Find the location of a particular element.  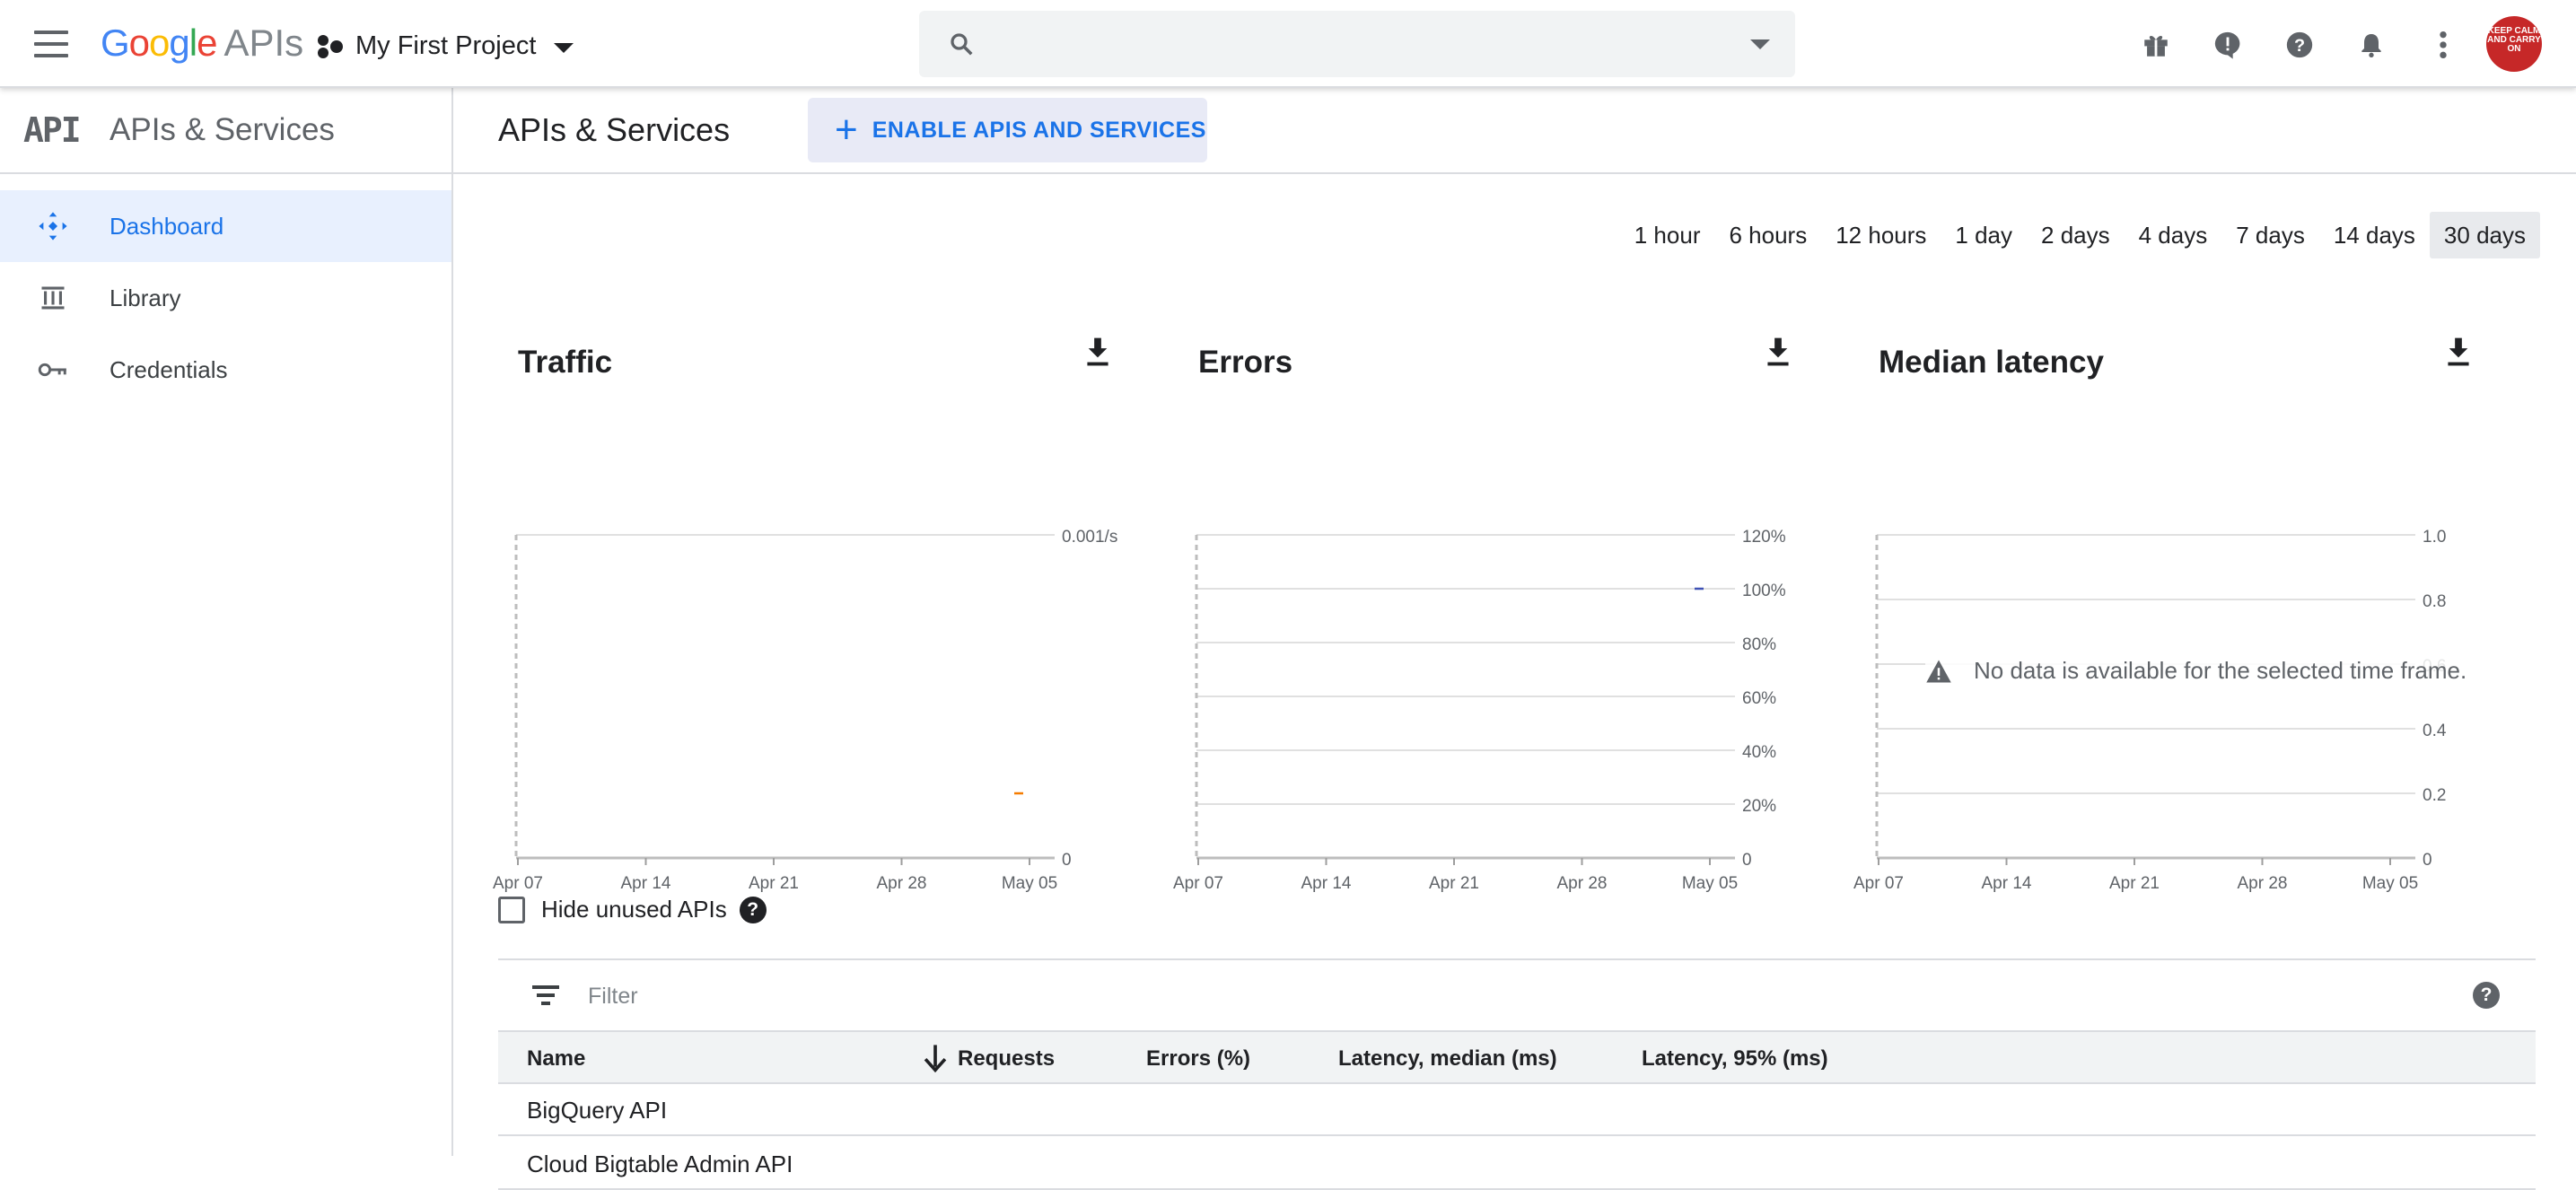

plus-icon: + is located at coordinates (846, 130).